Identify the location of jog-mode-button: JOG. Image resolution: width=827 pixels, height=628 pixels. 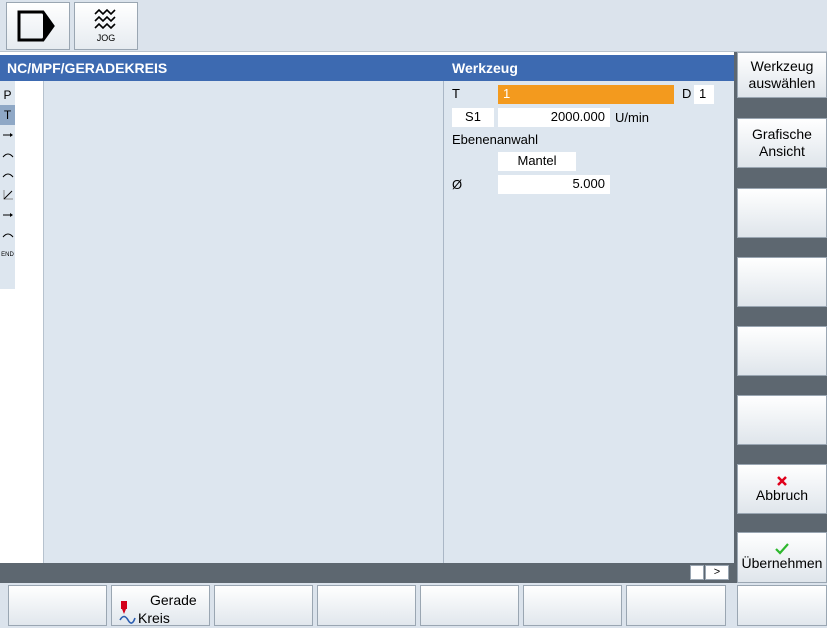
(106, 26).